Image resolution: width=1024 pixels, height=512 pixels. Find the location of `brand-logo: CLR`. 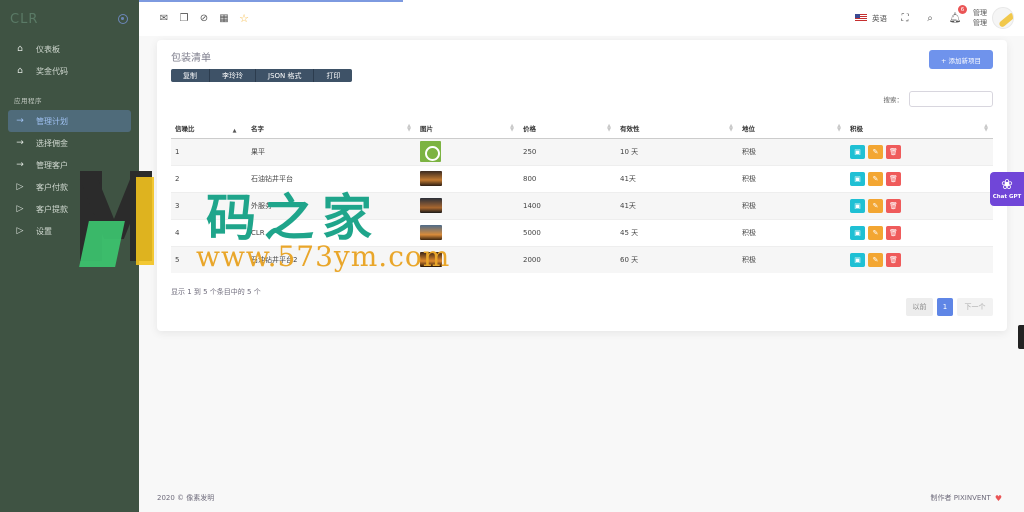

brand-logo: CLR is located at coordinates (24, 19).